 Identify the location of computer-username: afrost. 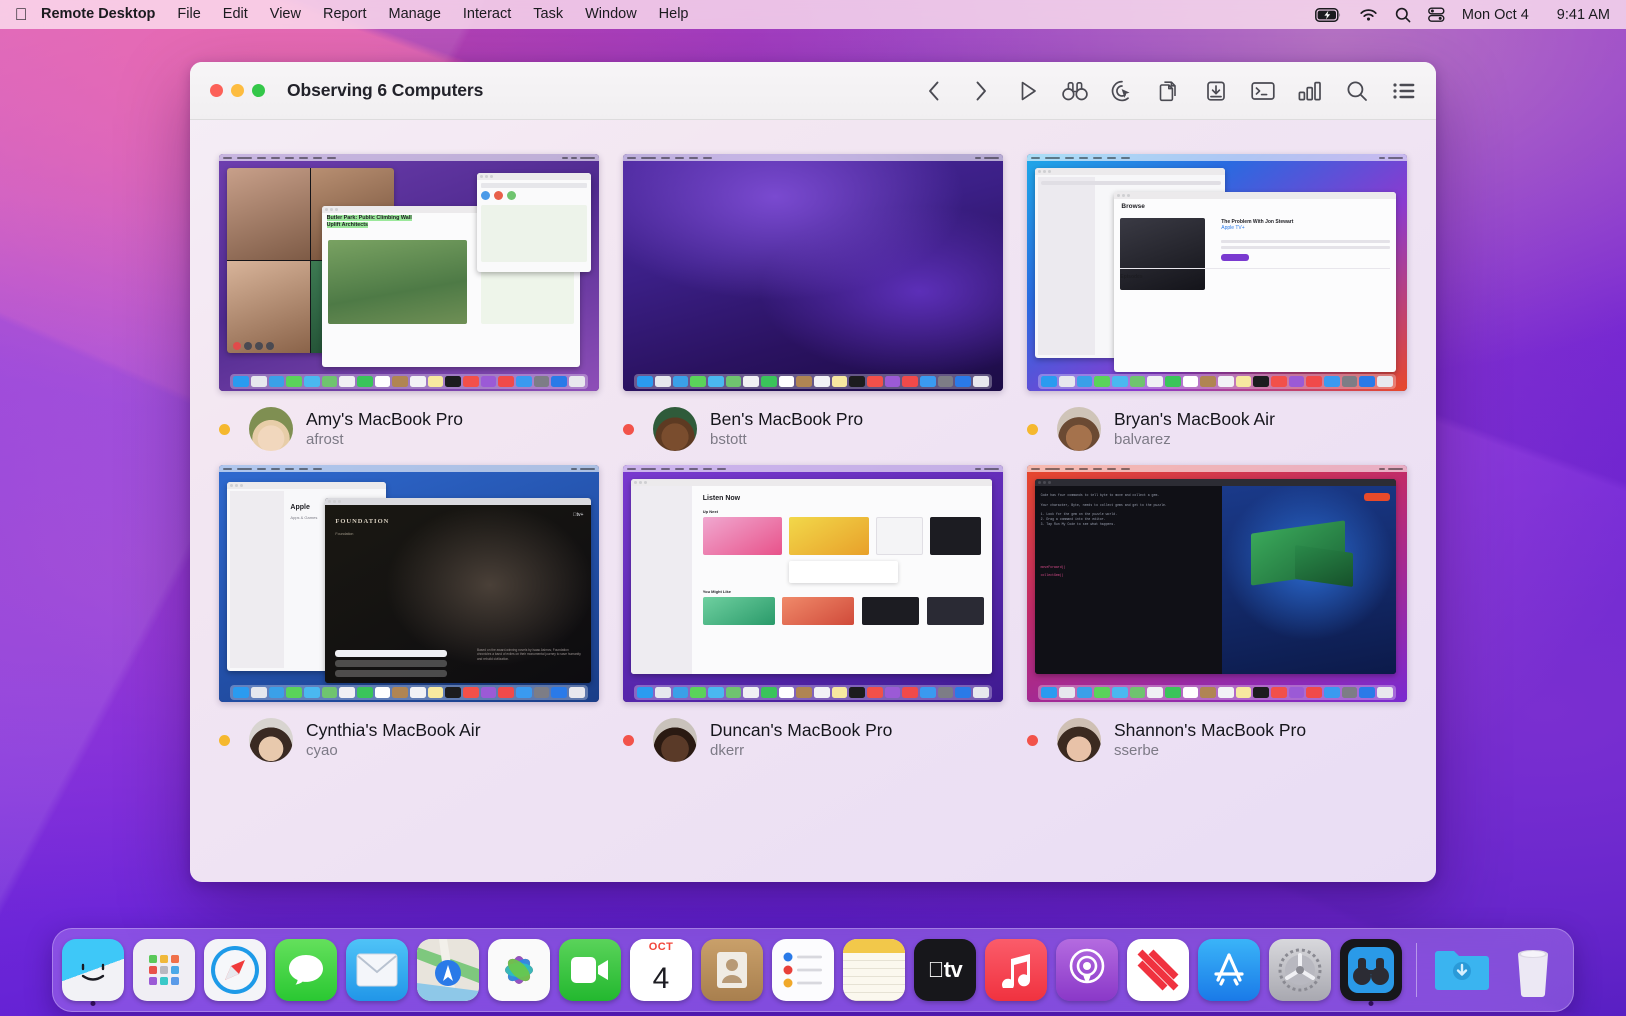
(325, 439).